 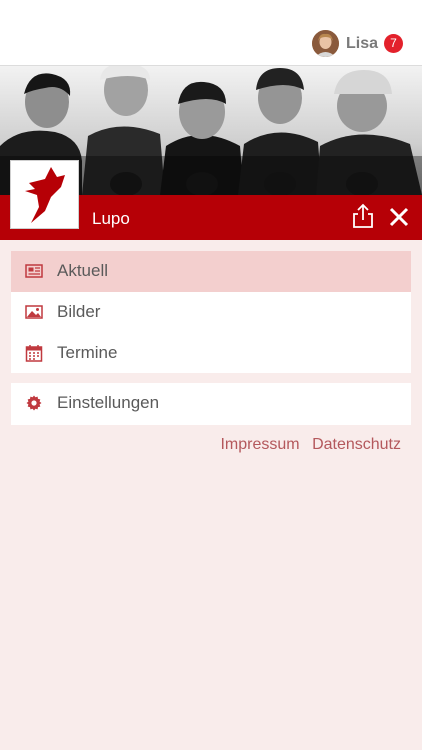 I want to click on menu-item-aktuell: Aktuell, so click(x=211, y=271).